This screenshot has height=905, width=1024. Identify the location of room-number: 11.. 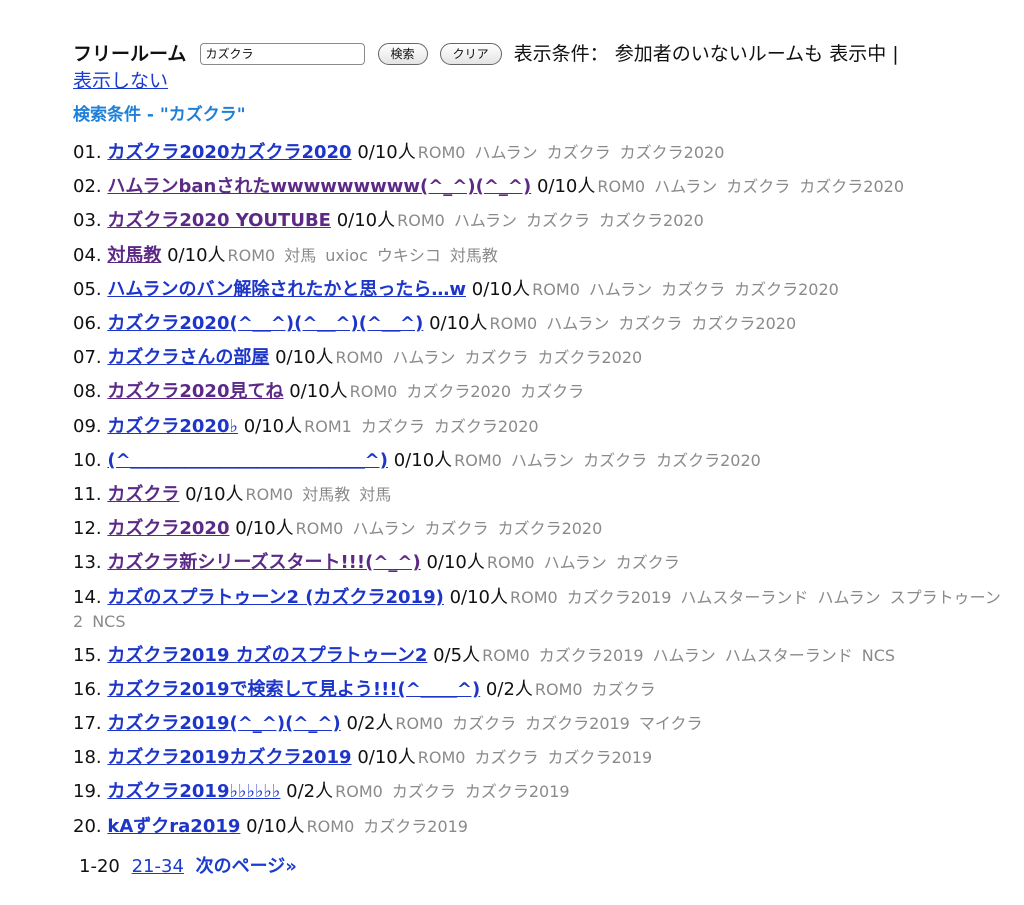
(87, 495).